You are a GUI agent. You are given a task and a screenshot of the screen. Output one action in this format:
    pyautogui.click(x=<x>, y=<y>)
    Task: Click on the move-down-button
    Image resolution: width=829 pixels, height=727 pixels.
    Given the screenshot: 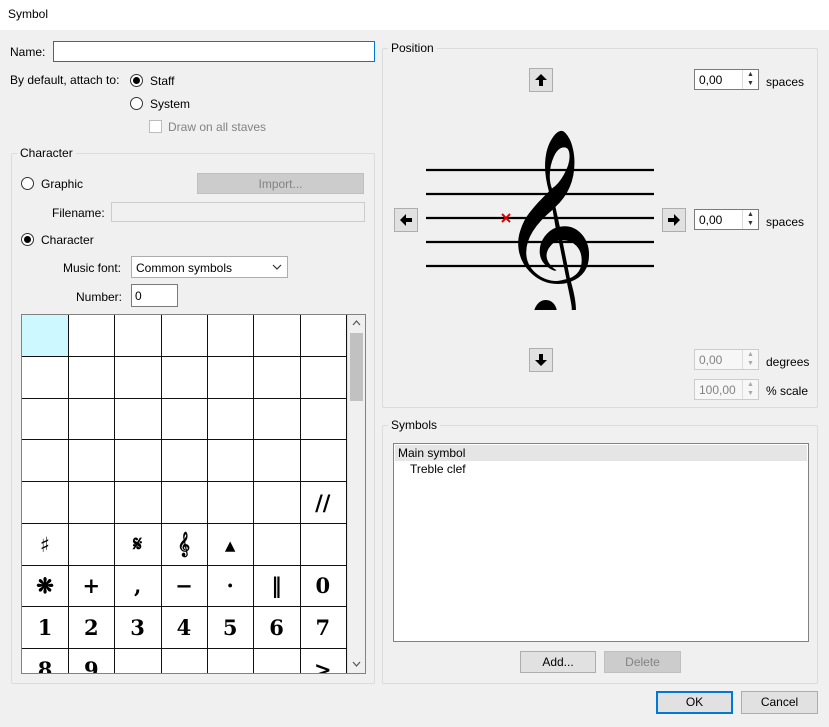 What is the action you would take?
    pyautogui.click(x=541, y=360)
    